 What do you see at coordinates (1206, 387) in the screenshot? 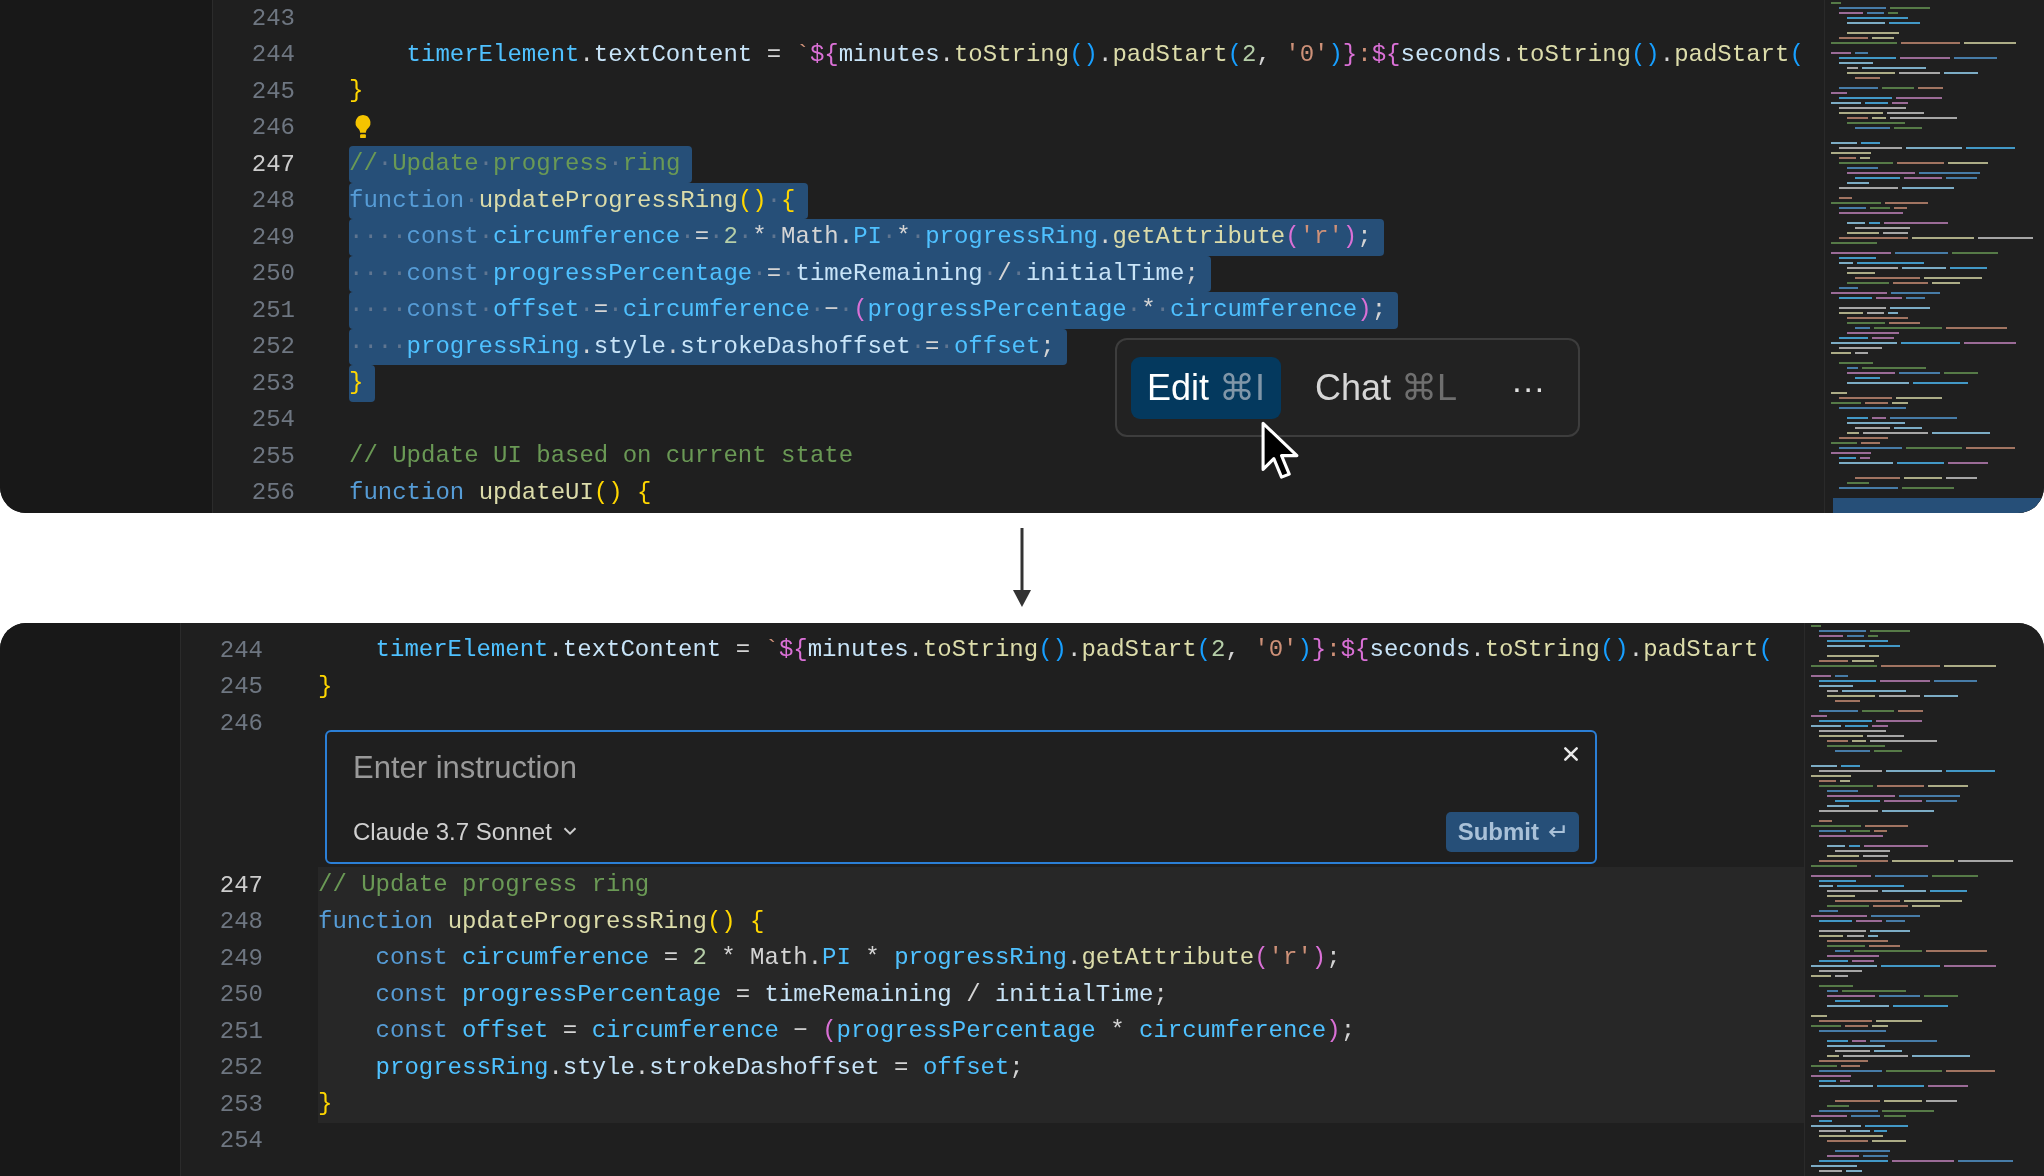
I see `popup-action-button: Edit ⌘I` at bounding box center [1206, 387].